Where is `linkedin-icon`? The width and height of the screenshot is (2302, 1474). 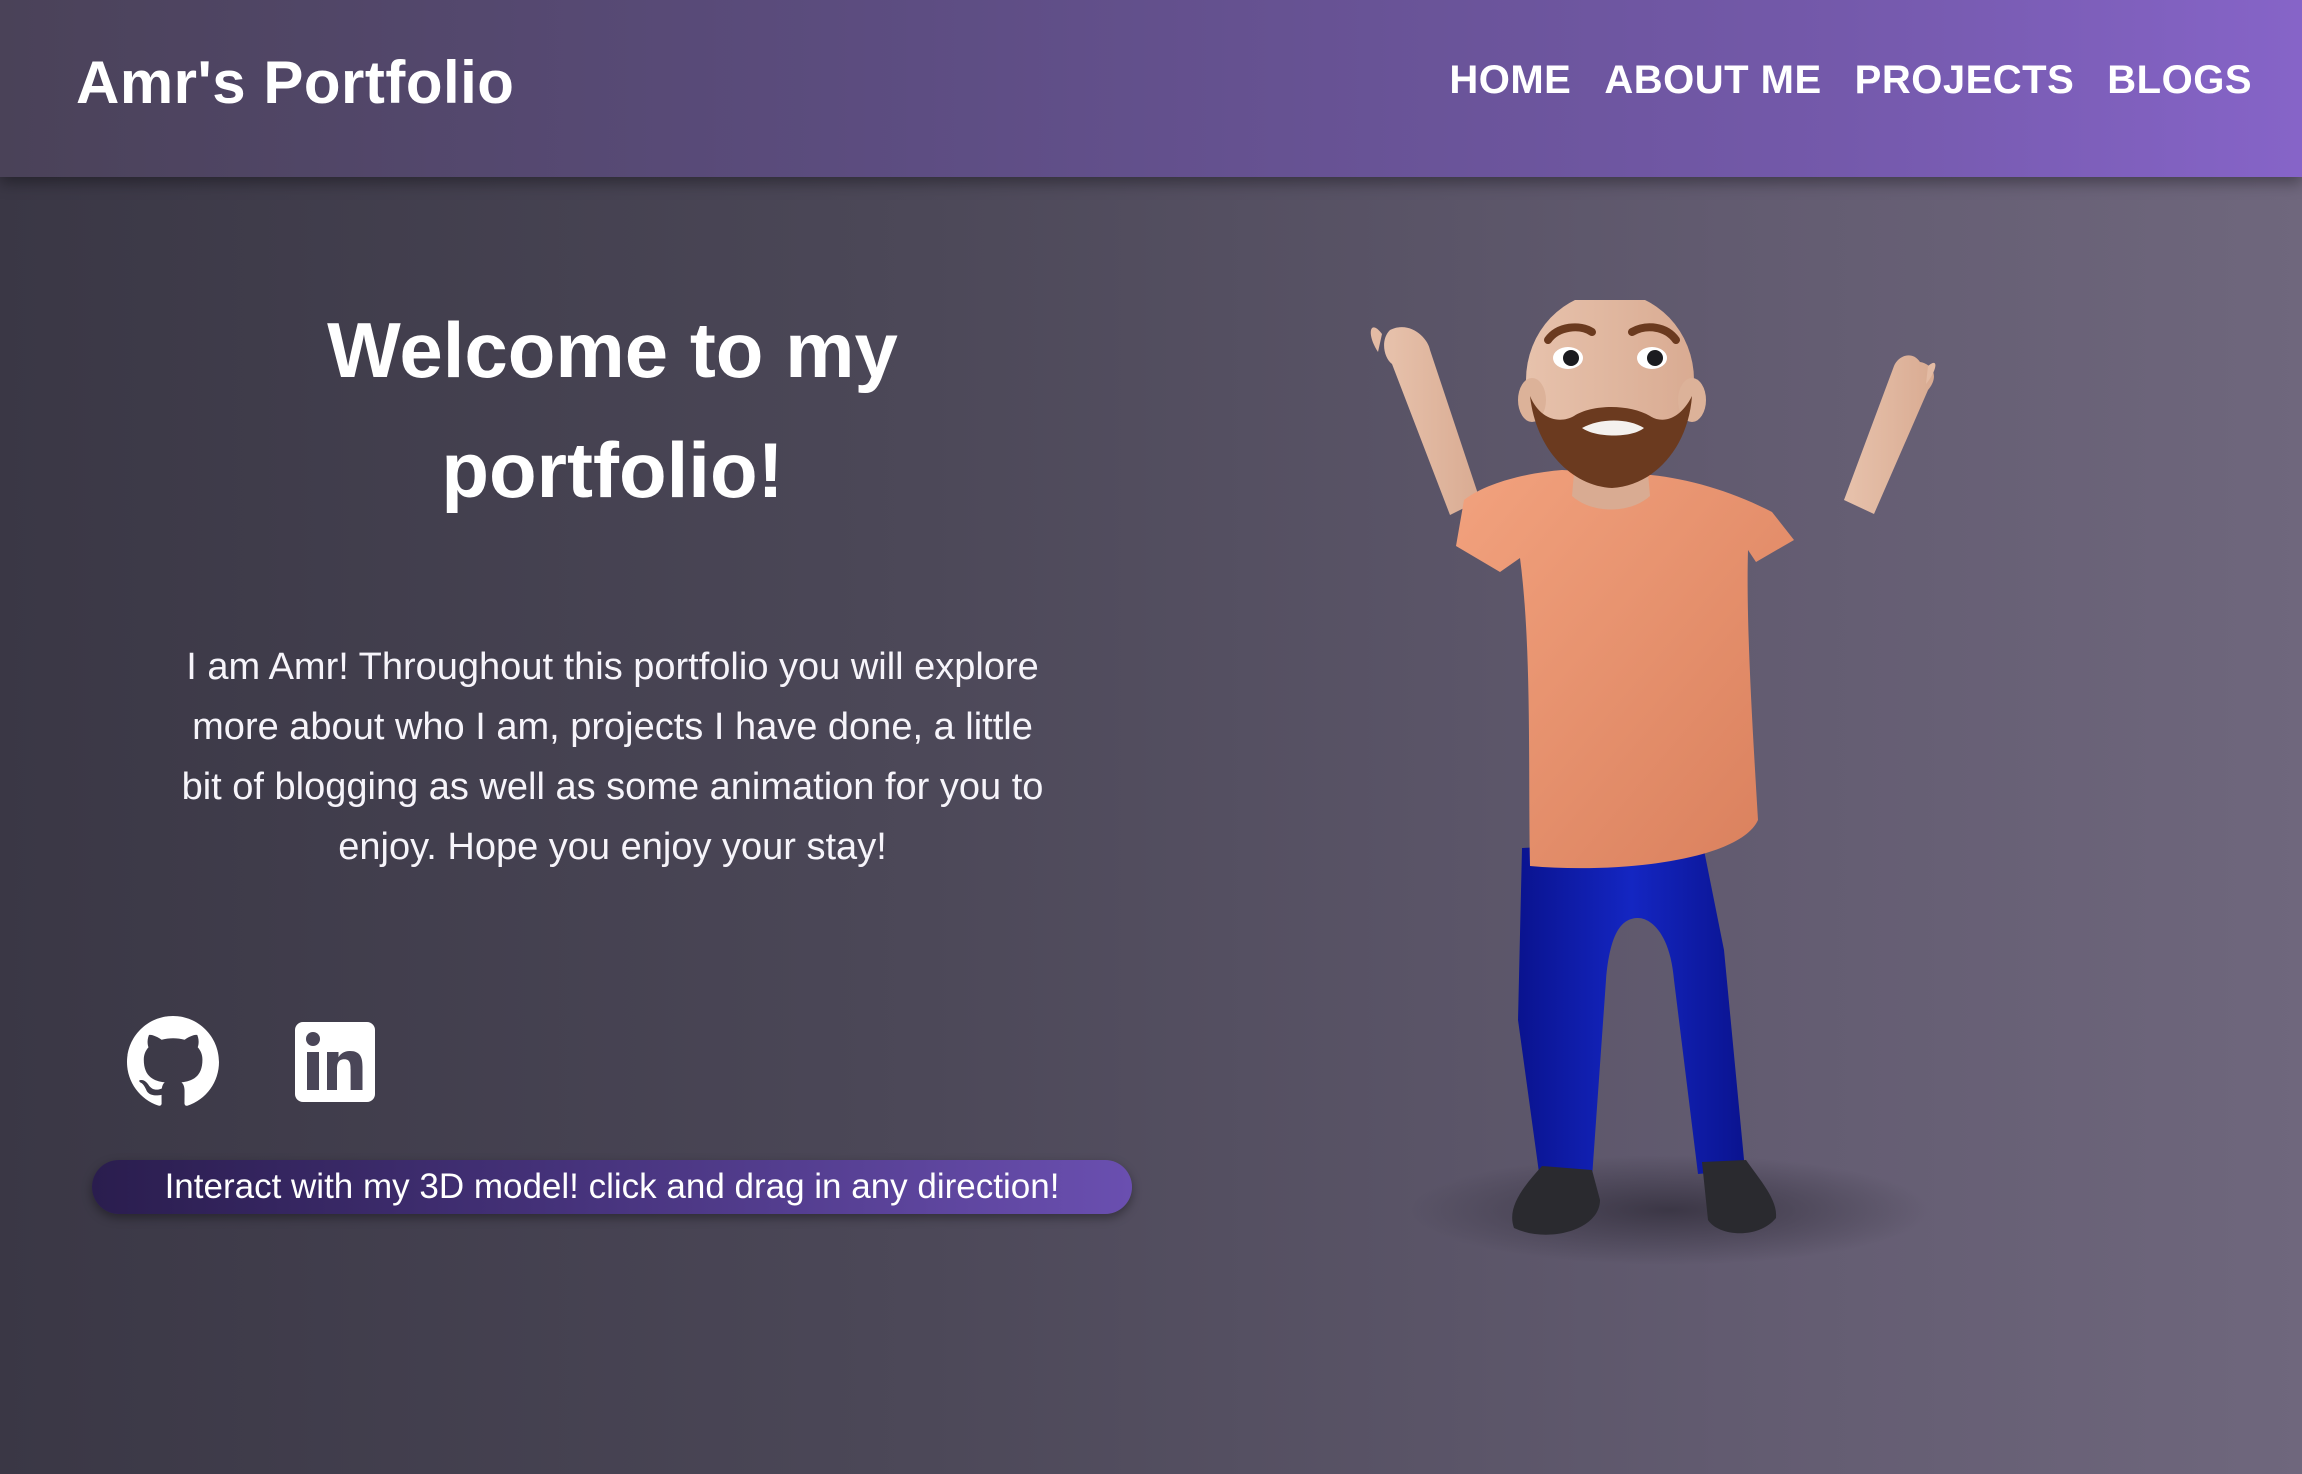 linkedin-icon is located at coordinates (335, 1062).